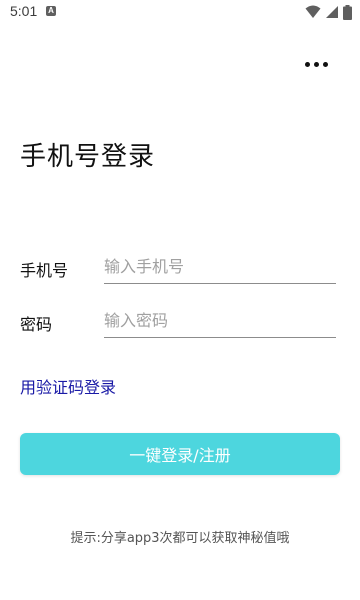  Describe the element at coordinates (332, 12) in the screenshot. I see `signal-icon` at that location.